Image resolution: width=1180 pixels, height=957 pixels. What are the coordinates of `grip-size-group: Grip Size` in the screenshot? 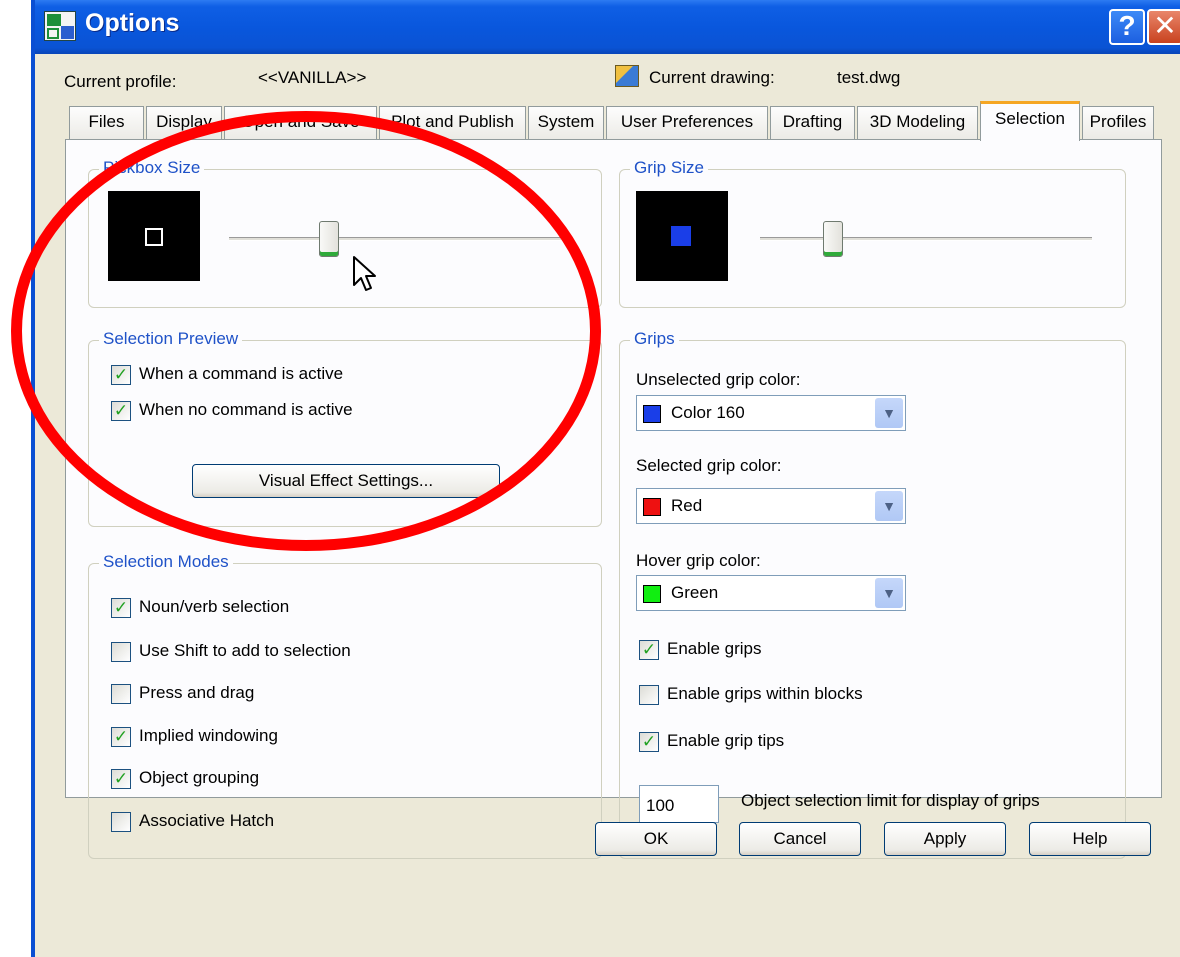 It's located at (872, 233).